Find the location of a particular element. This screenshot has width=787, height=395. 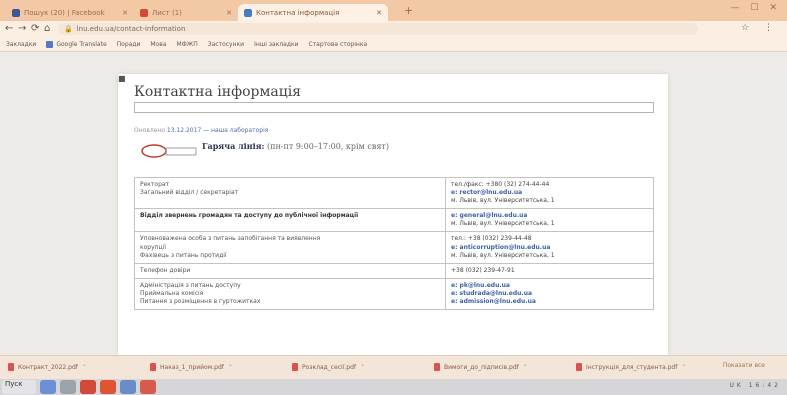

contact-line: Телефон довіри is located at coordinates (165, 270).